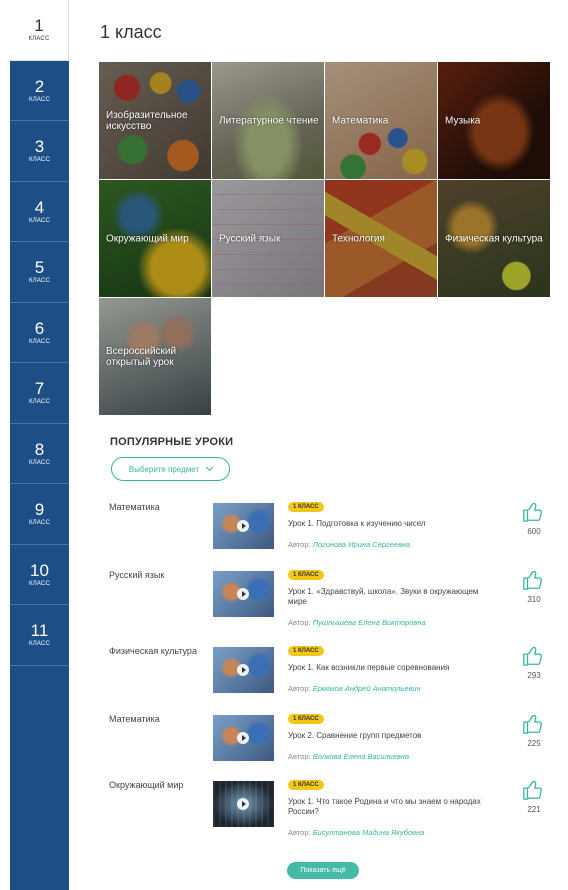 This screenshot has width=568, height=890. I want to click on subject-tile-art: Изобразительное искусство, so click(155, 120).